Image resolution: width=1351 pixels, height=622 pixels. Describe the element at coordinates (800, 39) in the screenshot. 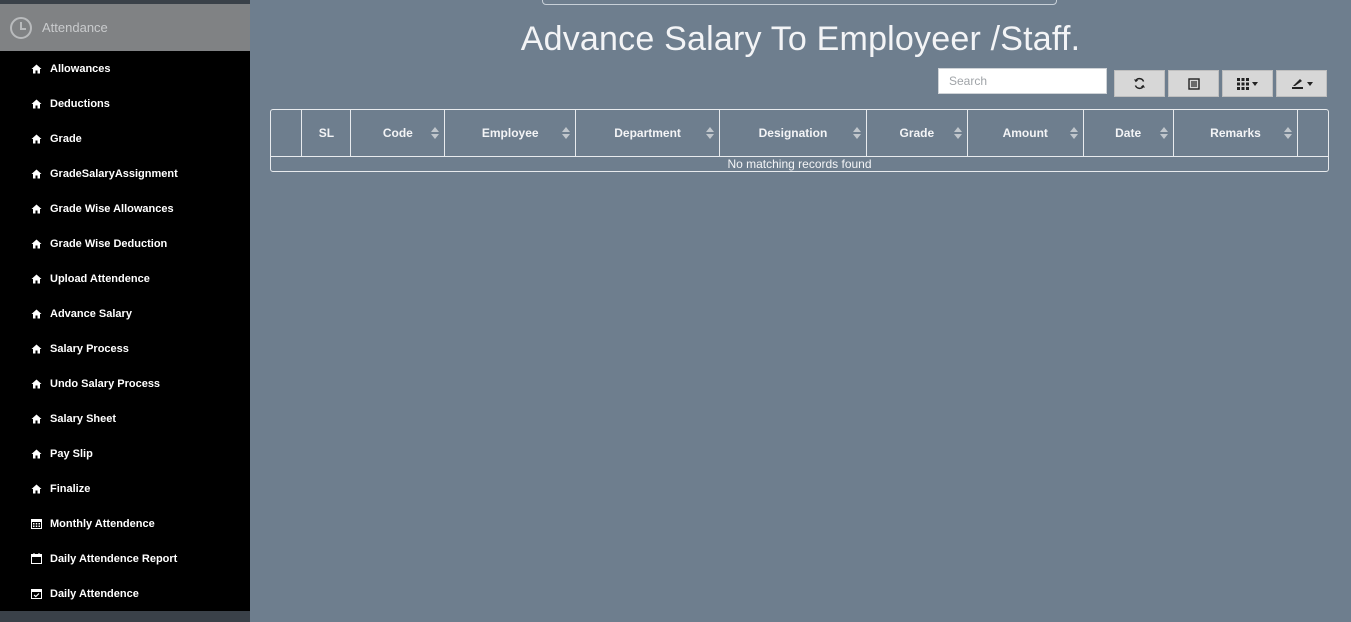

I see `page-title: Advance Salary To Employeer /Staff.` at that location.